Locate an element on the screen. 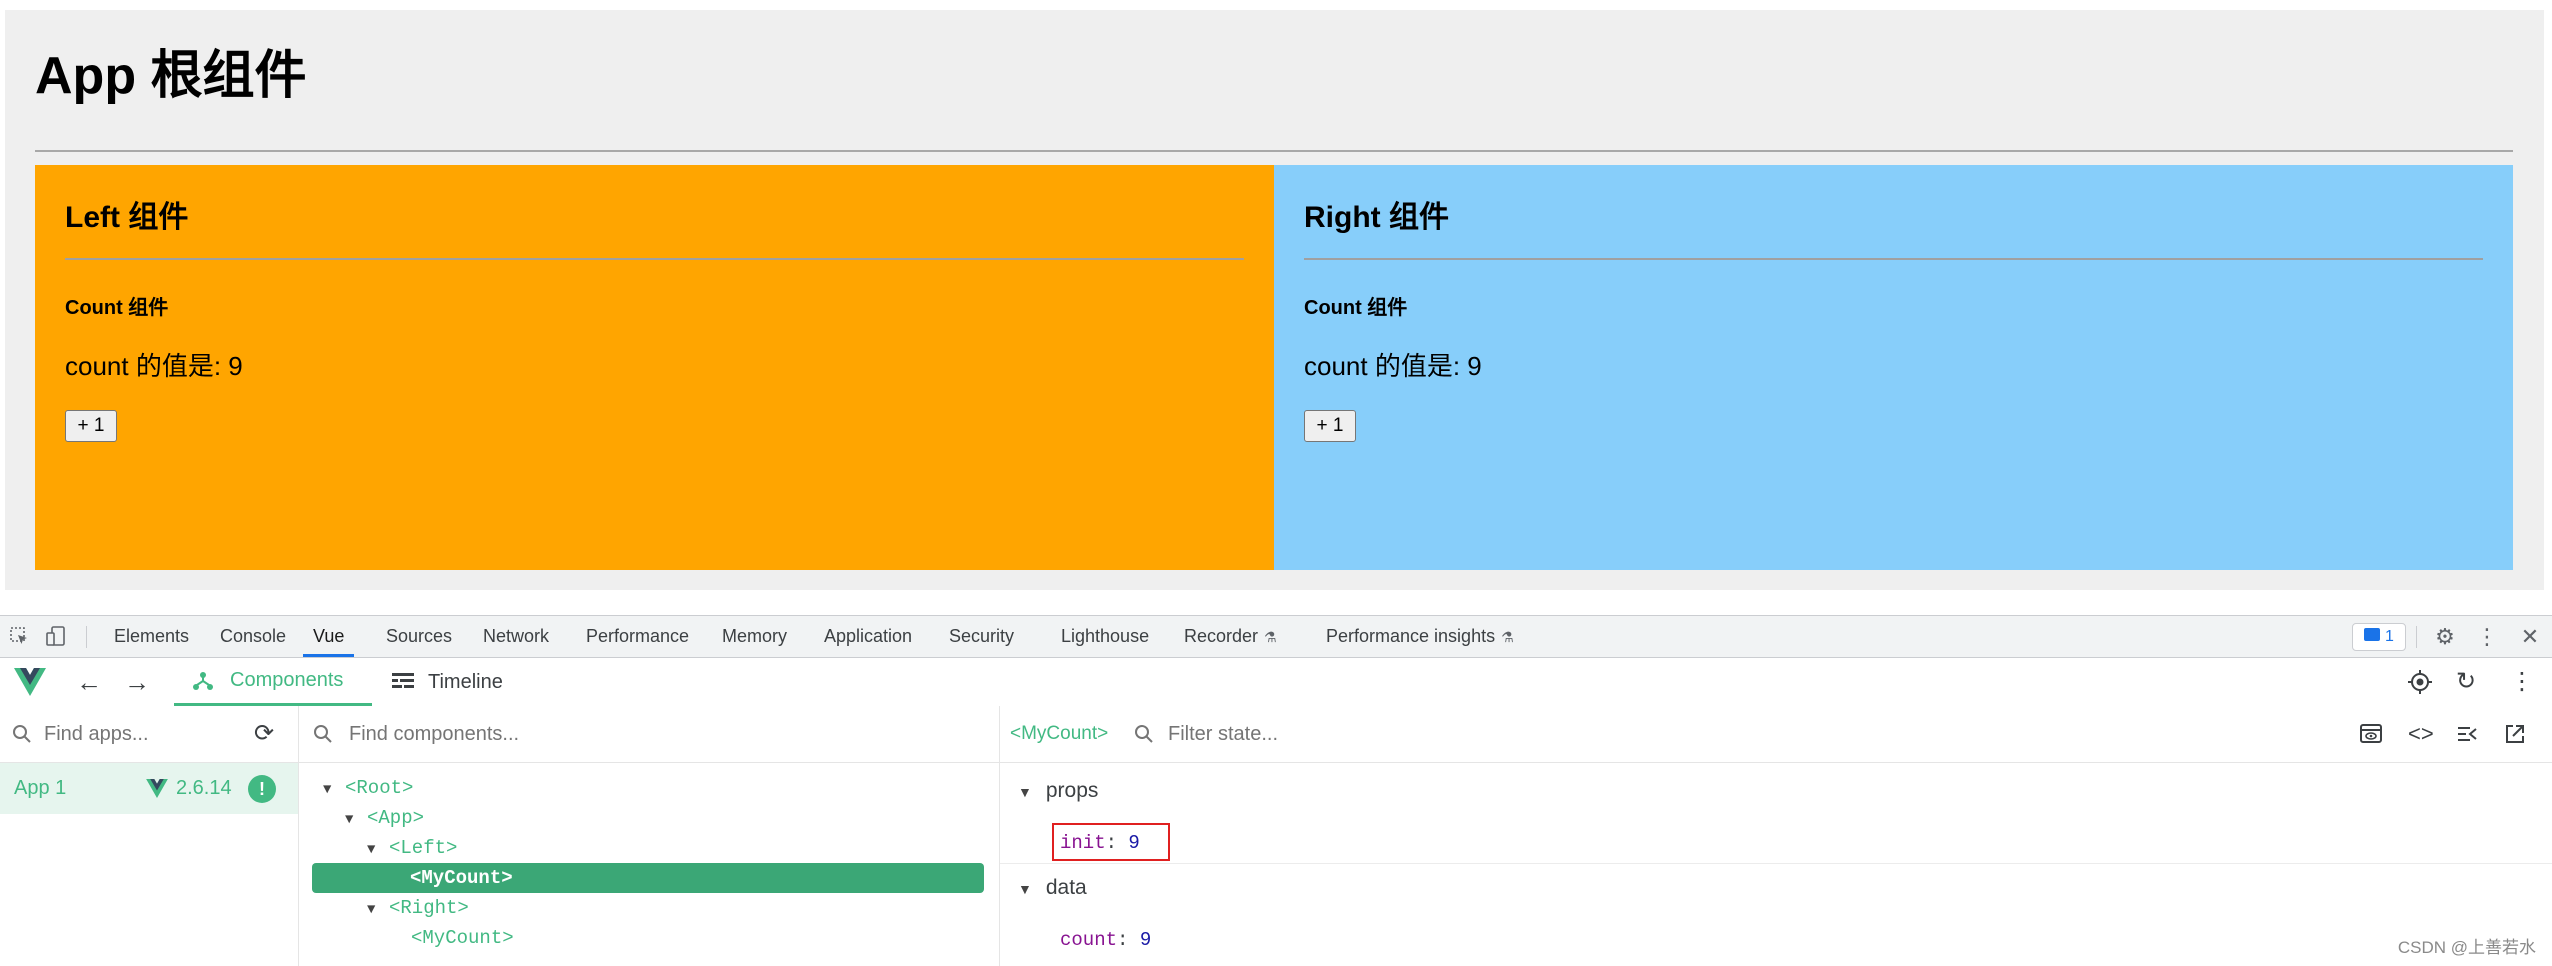 This screenshot has width=2552, height=966. tab-performance-insights: Performance insights ⚗ is located at coordinates (1420, 636).